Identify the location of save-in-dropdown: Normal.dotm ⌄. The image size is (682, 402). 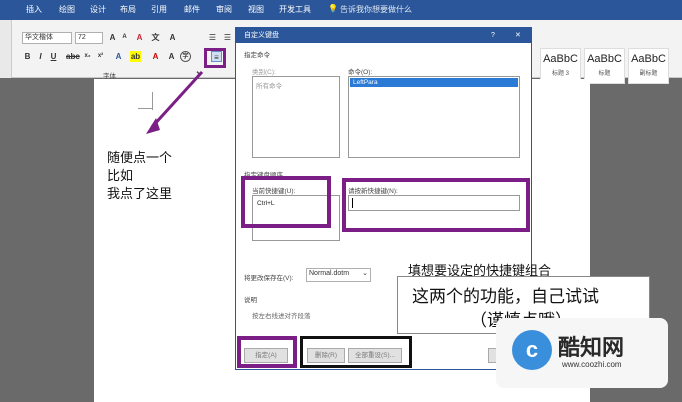
(338, 275).